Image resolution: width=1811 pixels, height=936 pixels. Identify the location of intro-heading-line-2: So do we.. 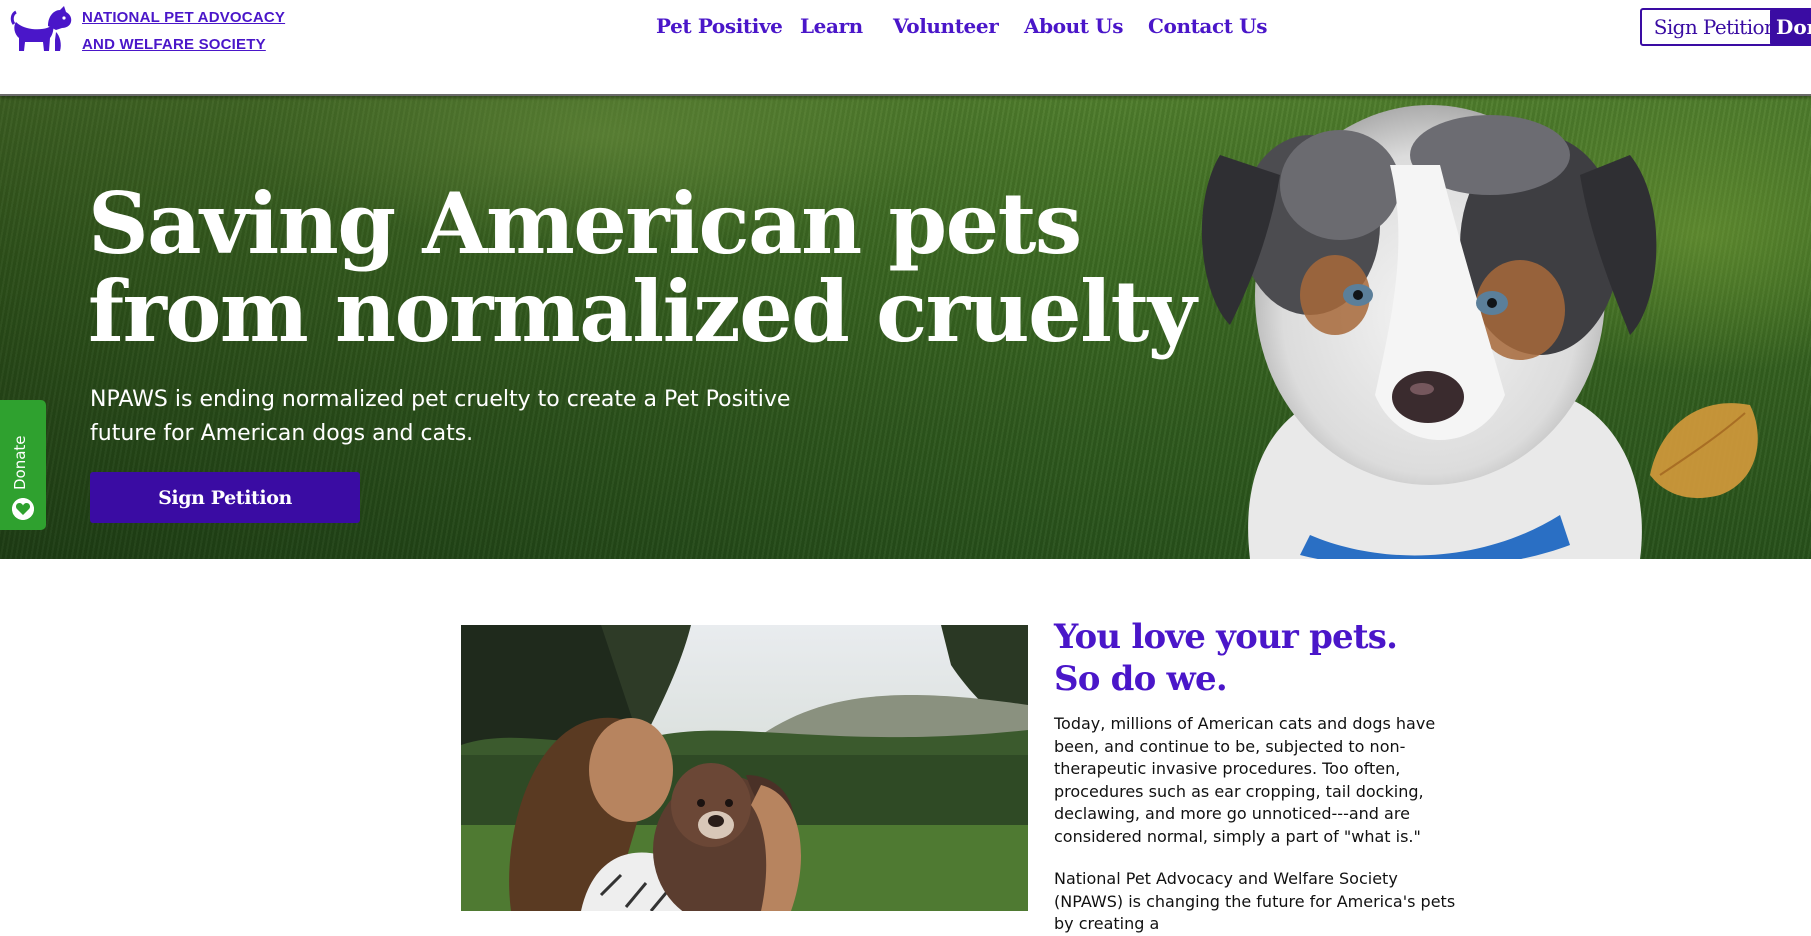
(1141, 679).